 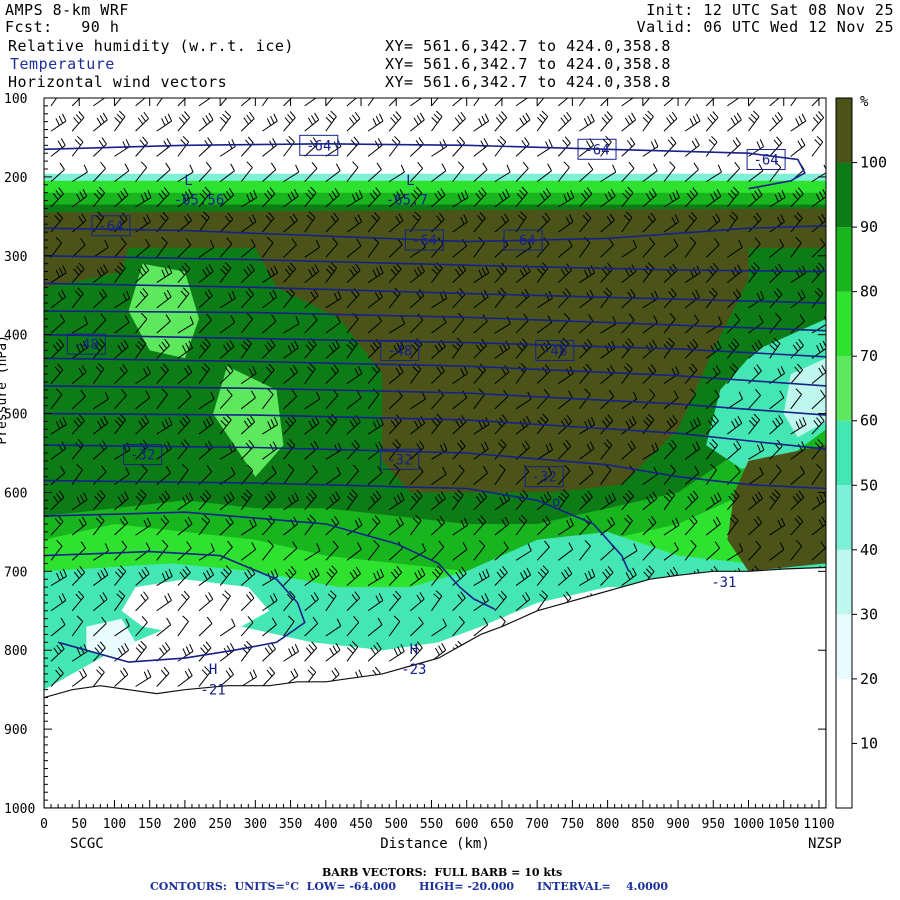 I want to click on colorbar-unit: %, so click(x=864, y=102).